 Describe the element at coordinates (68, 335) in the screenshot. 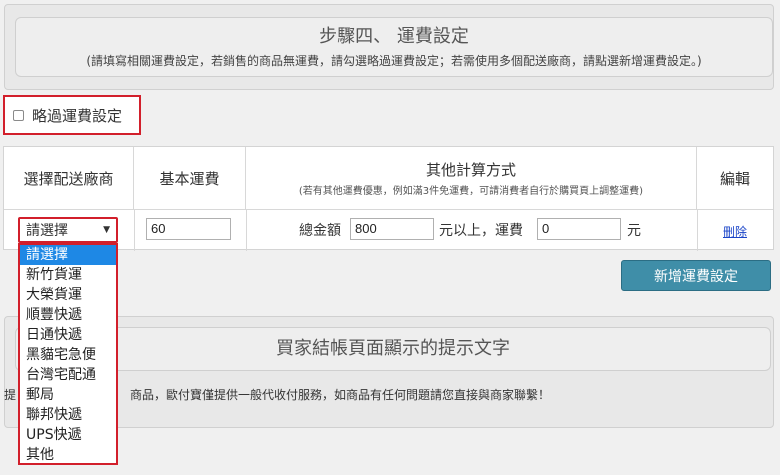

I see `carrier-option: 日通快遞` at that location.